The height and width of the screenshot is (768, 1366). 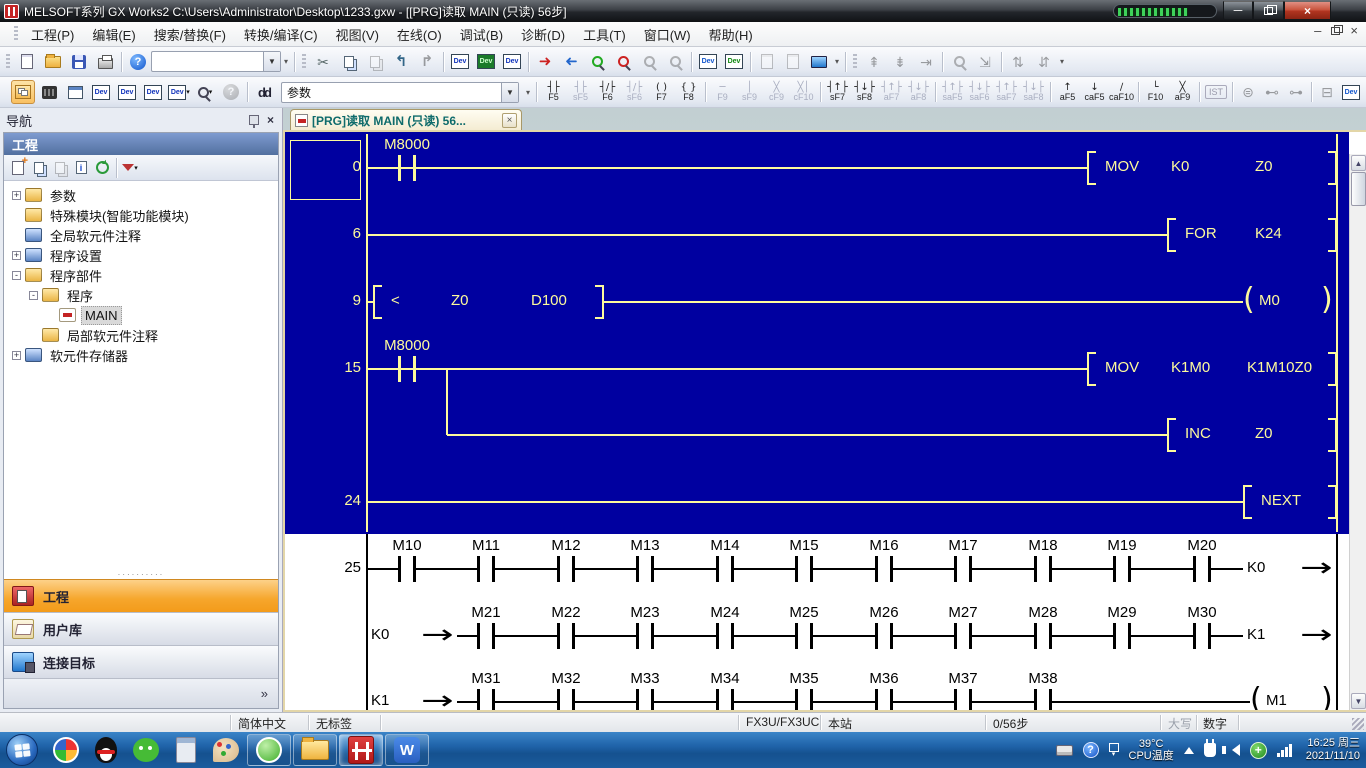 I want to click on tree-item-全局软元件注释: 全局软元件注释, so click(x=141, y=235).